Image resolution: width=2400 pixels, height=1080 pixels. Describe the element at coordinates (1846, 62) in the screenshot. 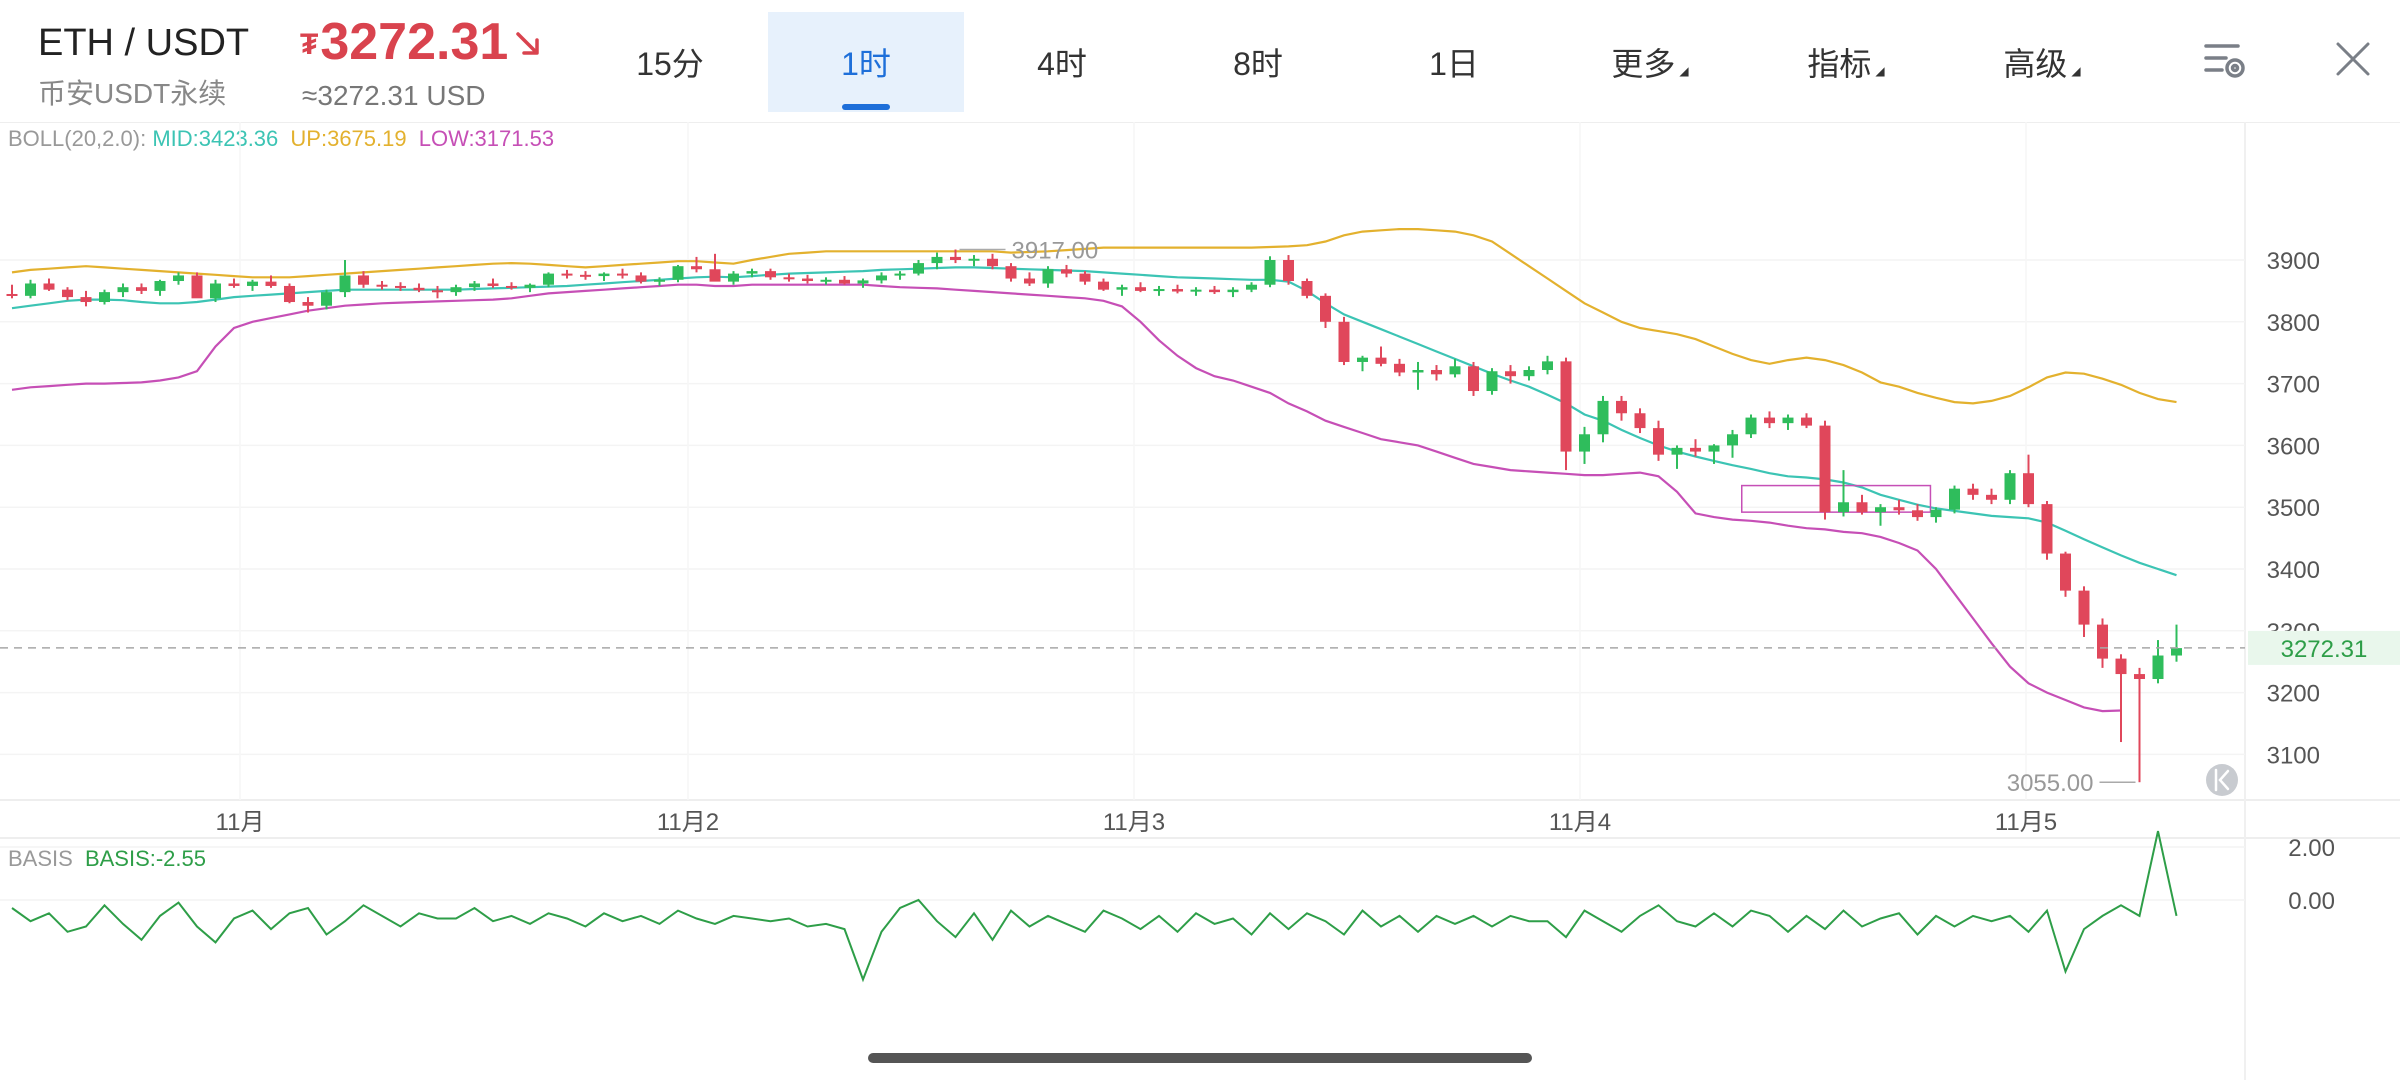

I see `interval-tab-6: 指标 ◢` at that location.